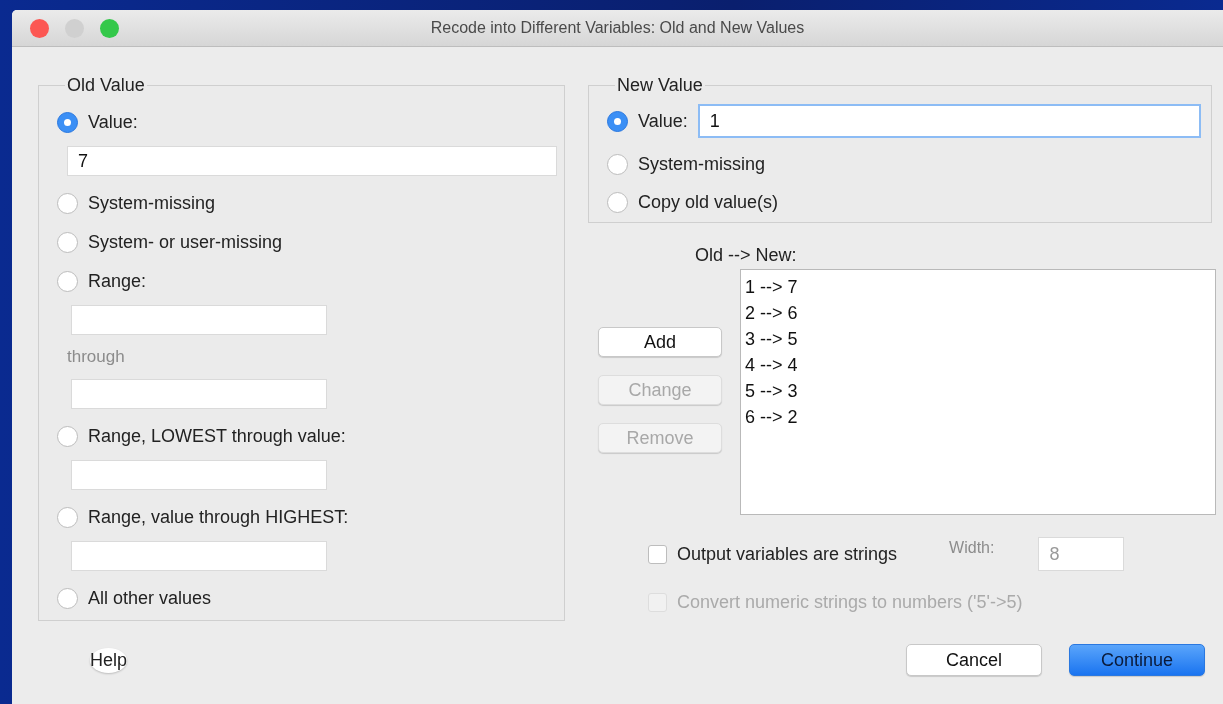 The height and width of the screenshot is (704, 1223). I want to click on checkbox-label: Output variables are strings, so click(787, 554).